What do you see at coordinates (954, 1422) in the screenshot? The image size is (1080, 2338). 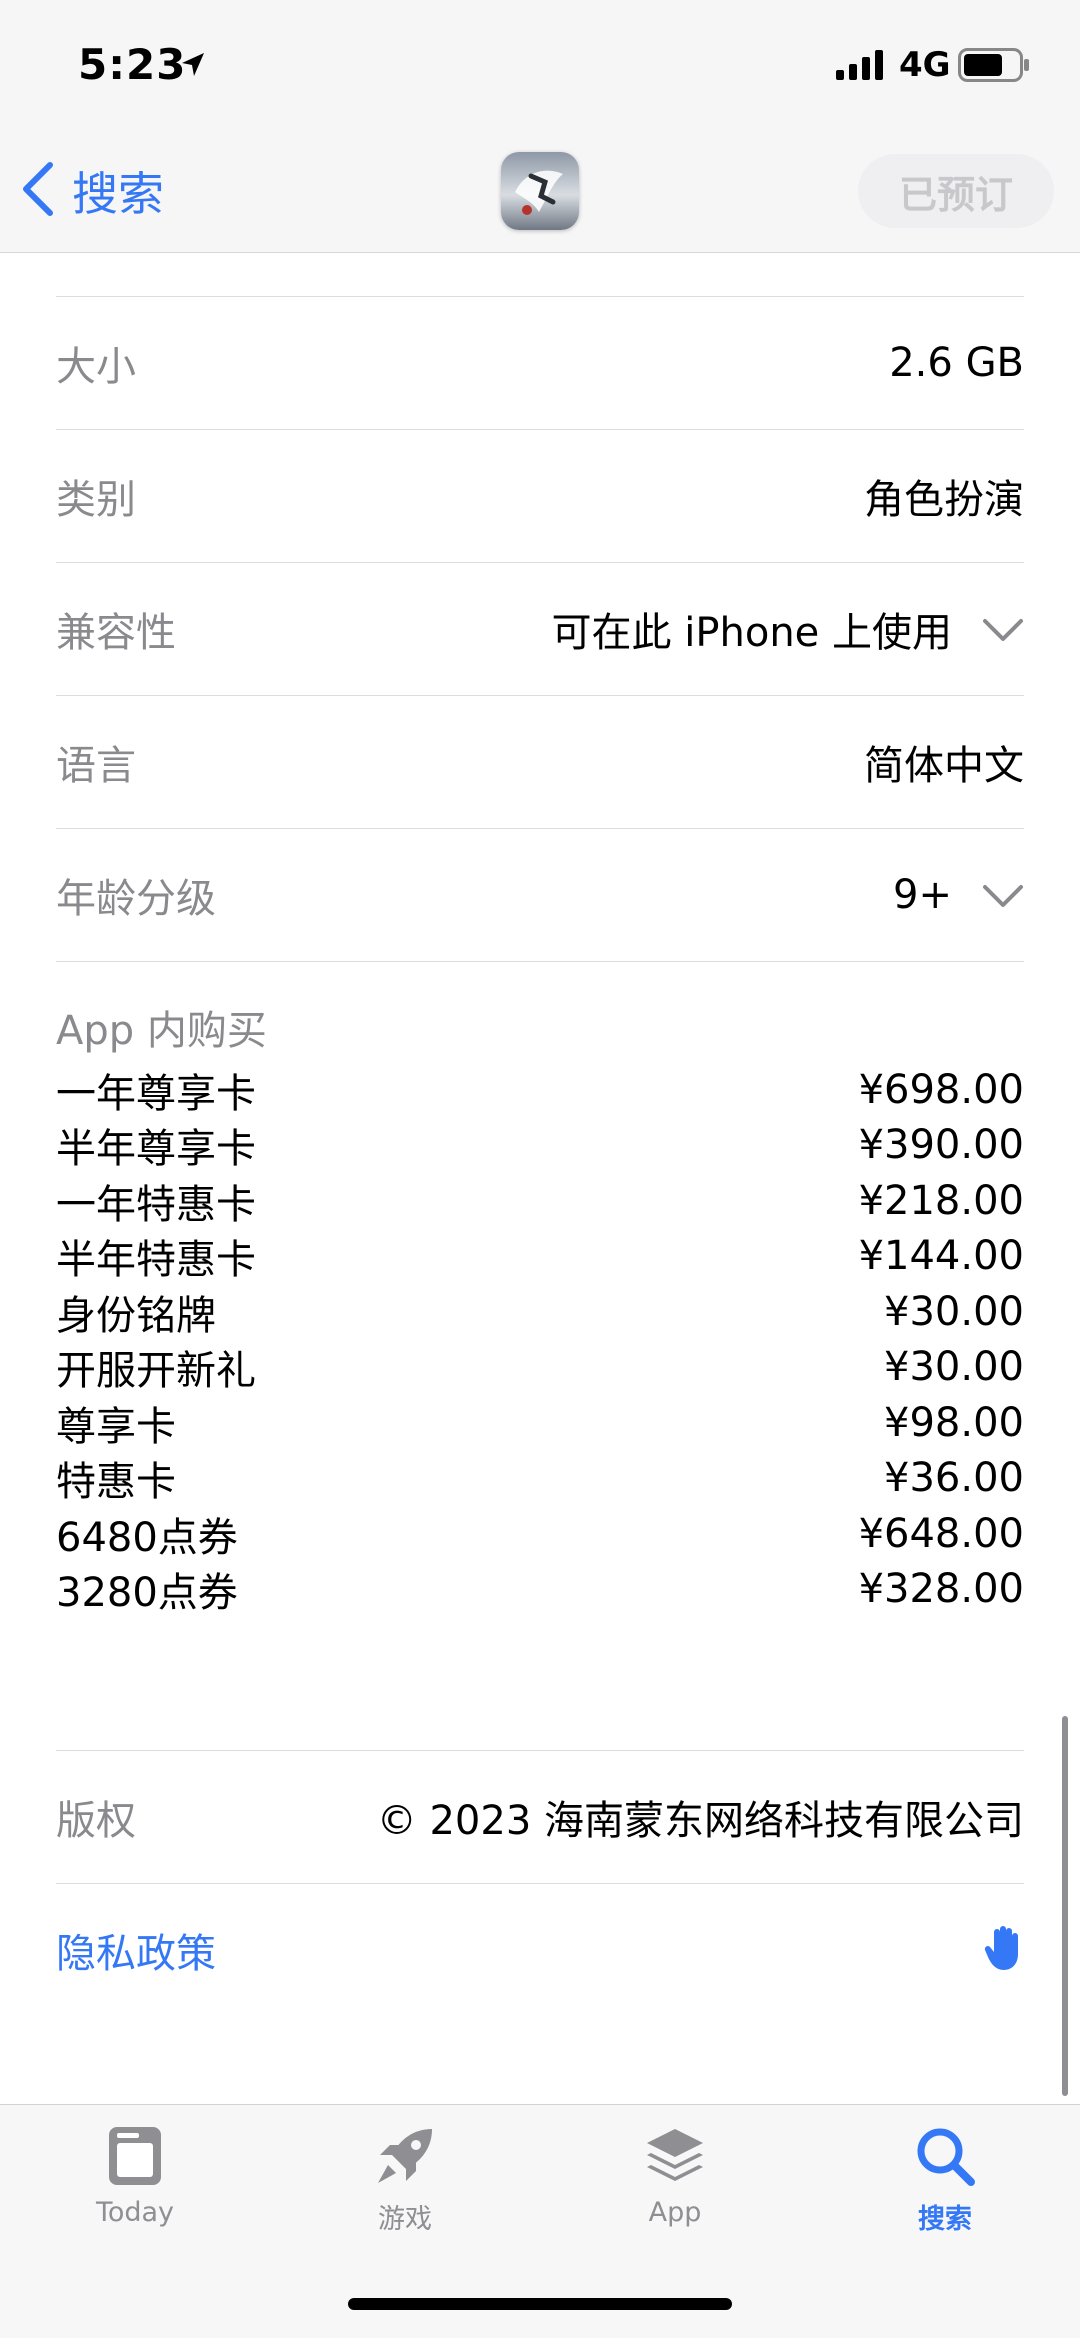 I see `iap-price: ¥98.00` at bounding box center [954, 1422].